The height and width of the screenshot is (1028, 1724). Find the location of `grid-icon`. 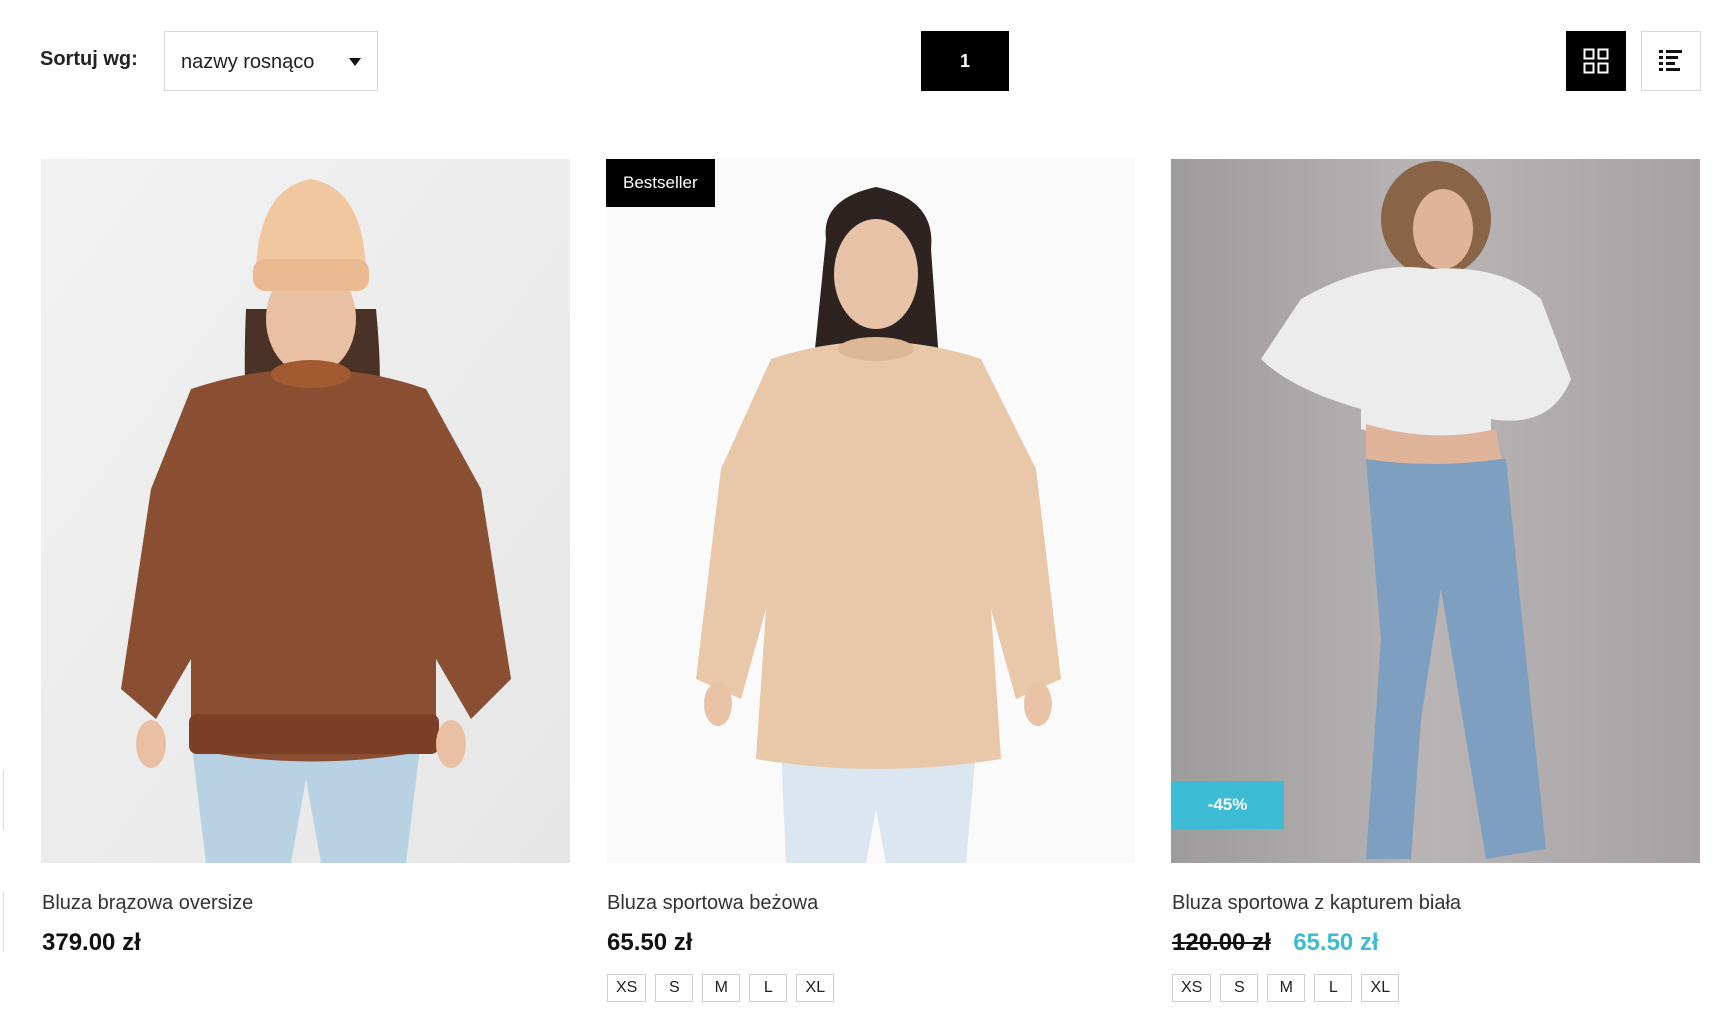

grid-icon is located at coordinates (1596, 61).